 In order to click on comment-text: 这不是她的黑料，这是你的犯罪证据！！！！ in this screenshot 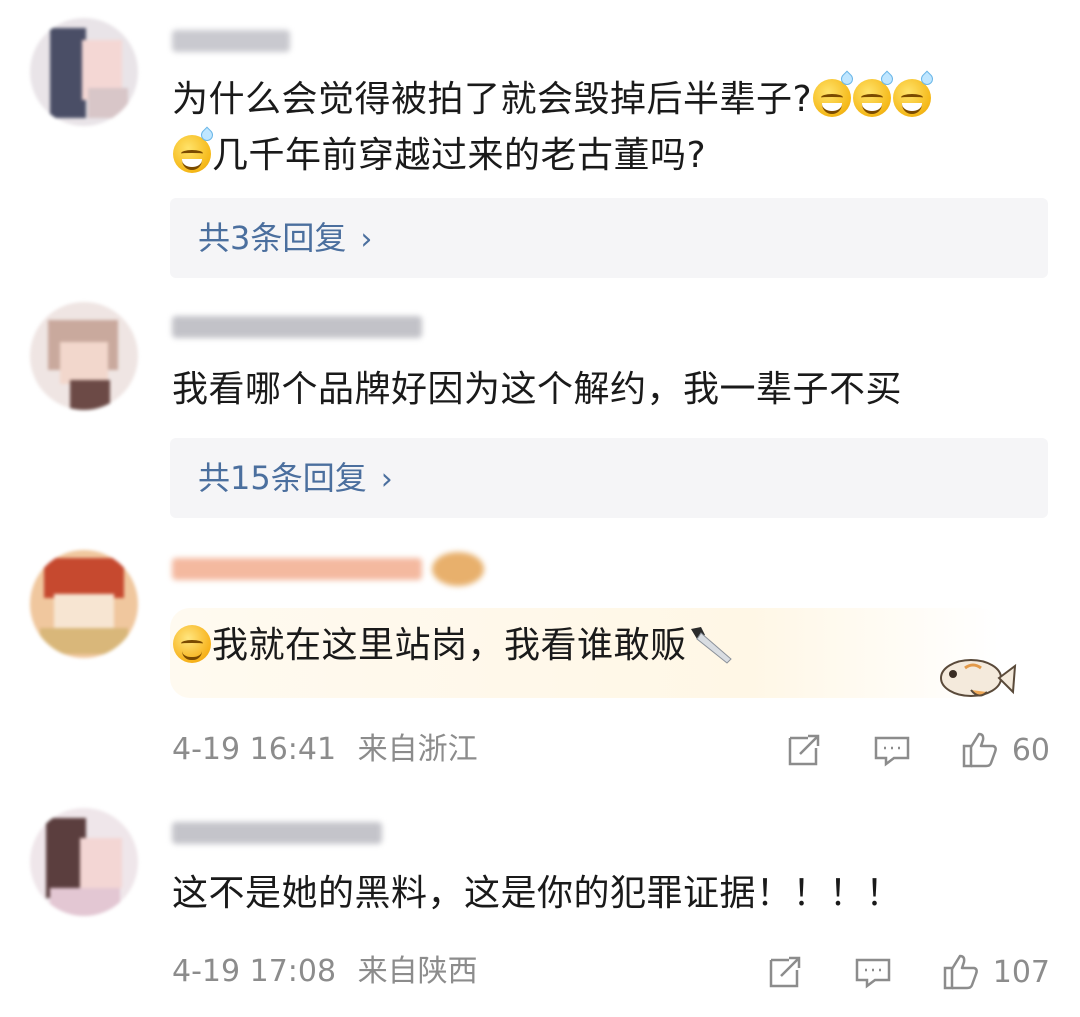, I will do `click(537, 893)`.